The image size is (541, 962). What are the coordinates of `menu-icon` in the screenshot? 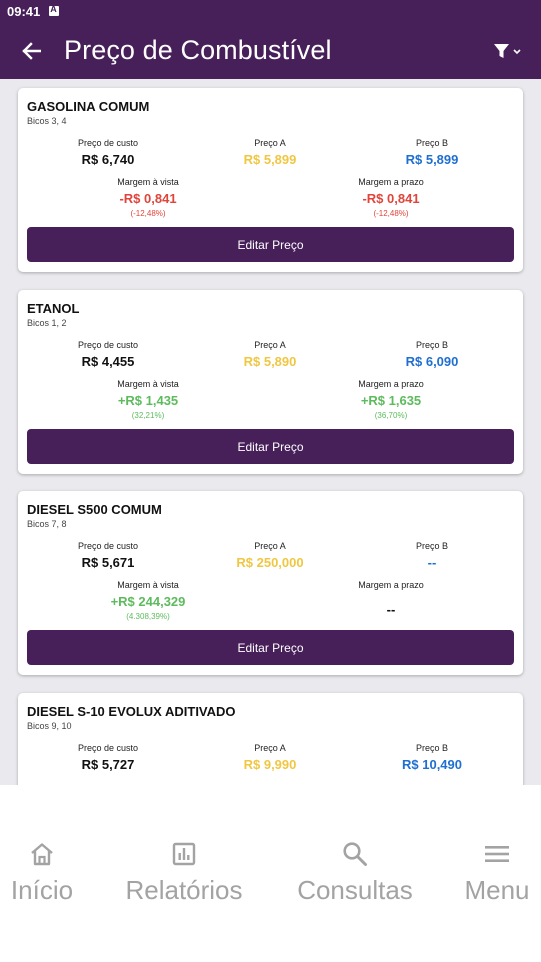 It's located at (497, 854).